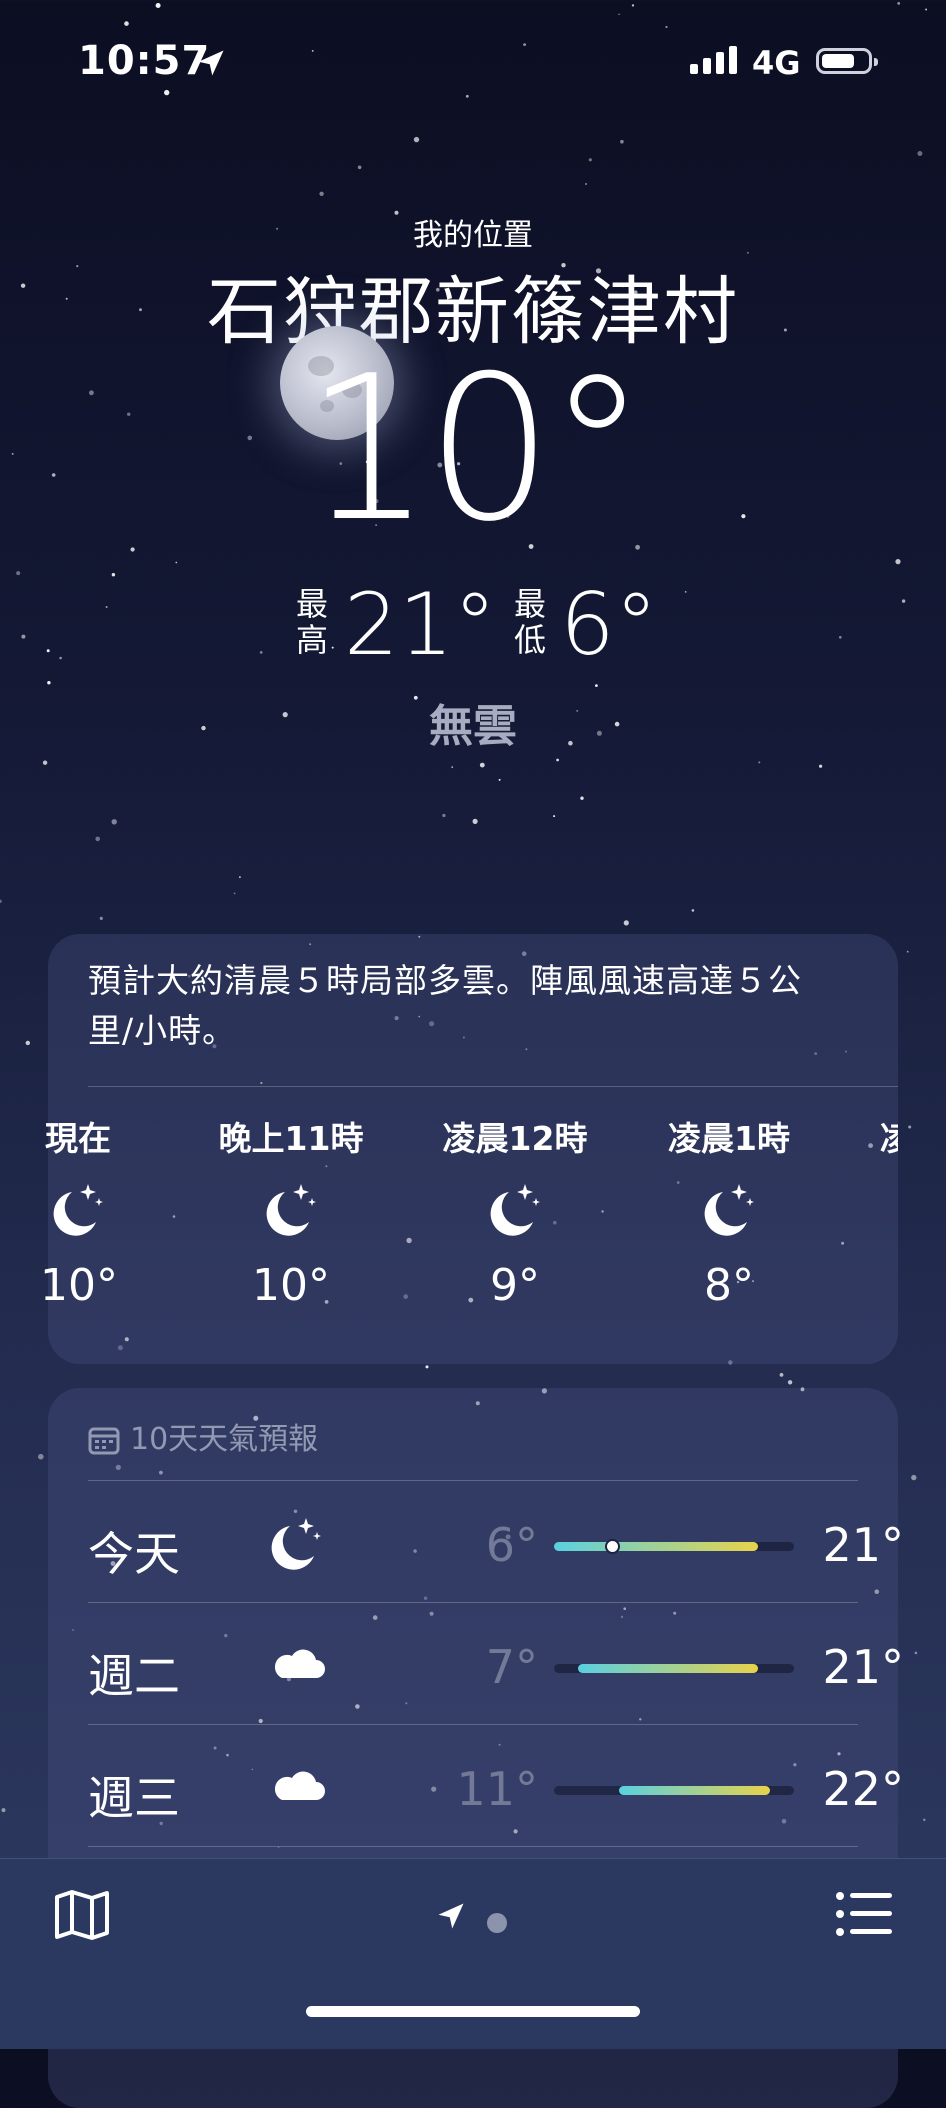  What do you see at coordinates (134, 1554) in the screenshot?
I see `day-label: 今天` at bounding box center [134, 1554].